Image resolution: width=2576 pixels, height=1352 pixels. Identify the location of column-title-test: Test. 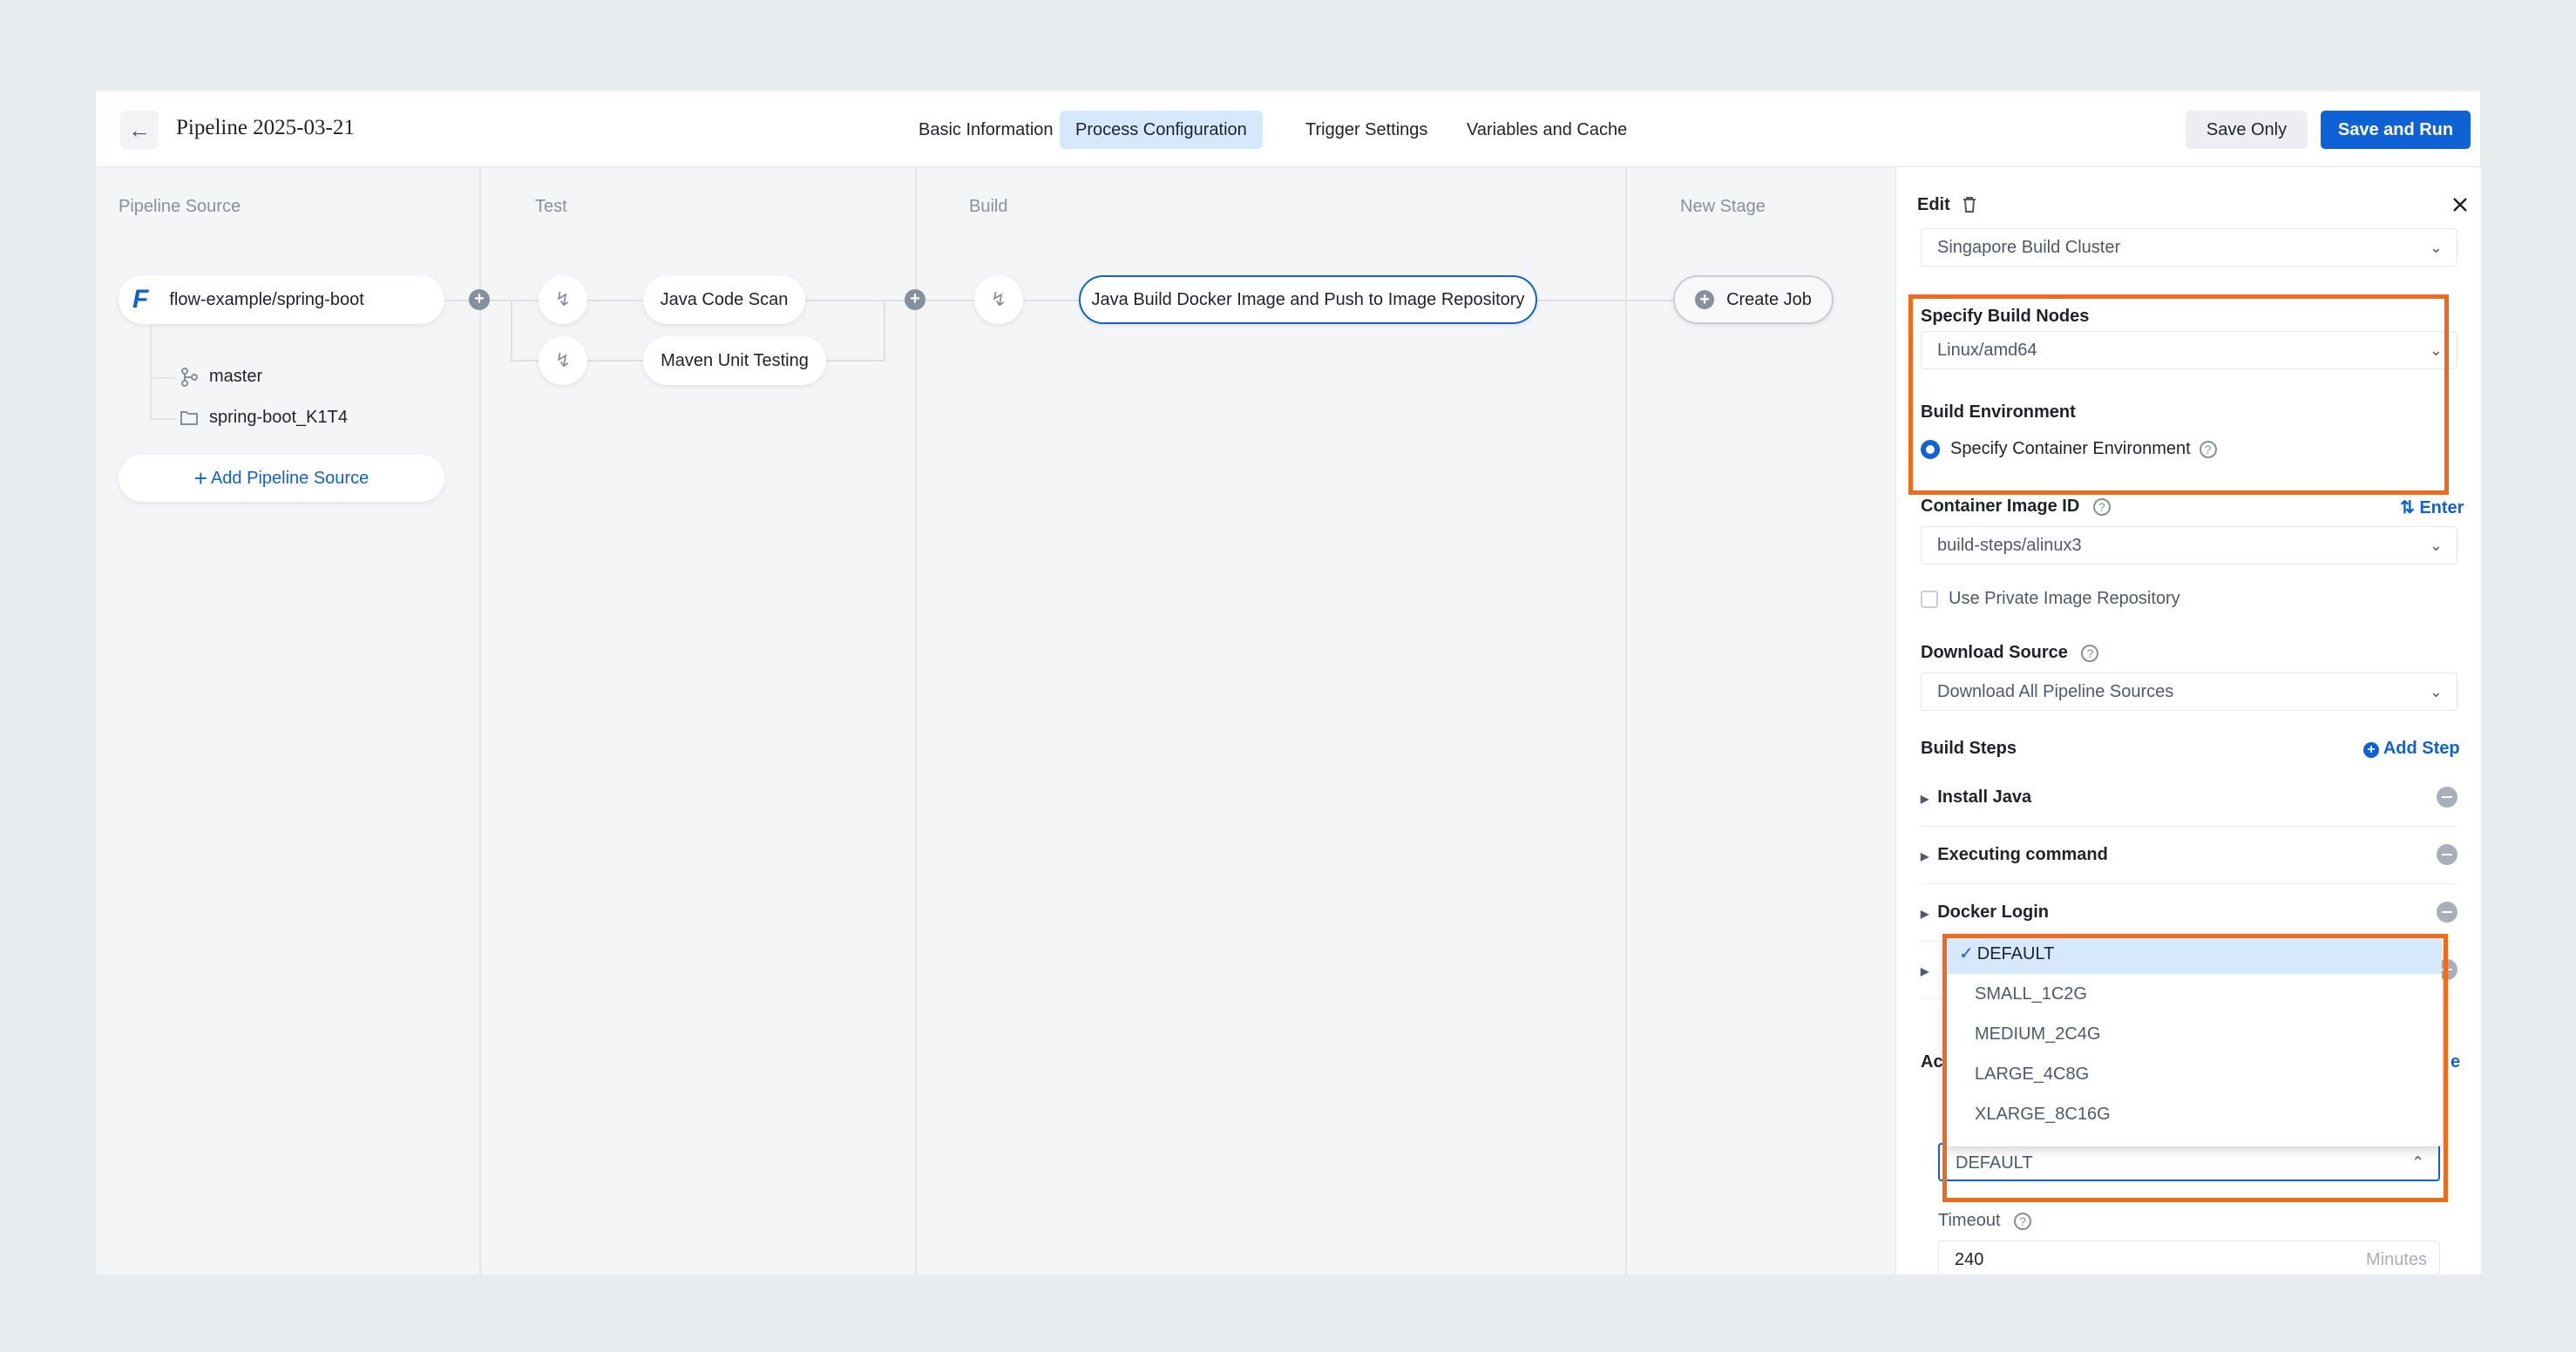
(551, 207).